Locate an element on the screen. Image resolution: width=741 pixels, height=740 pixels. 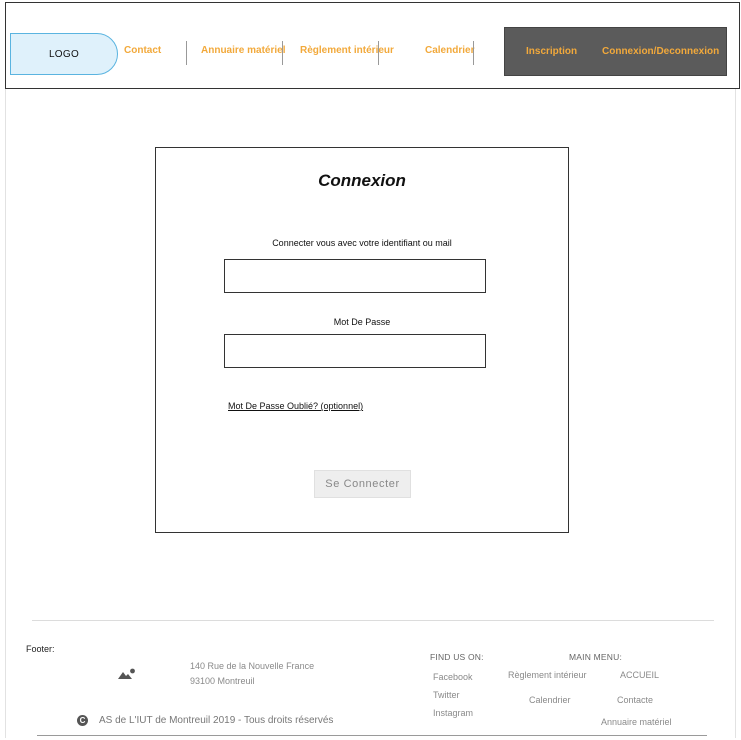
footer-menu-accueil: ACCUEIL is located at coordinates (639, 675).